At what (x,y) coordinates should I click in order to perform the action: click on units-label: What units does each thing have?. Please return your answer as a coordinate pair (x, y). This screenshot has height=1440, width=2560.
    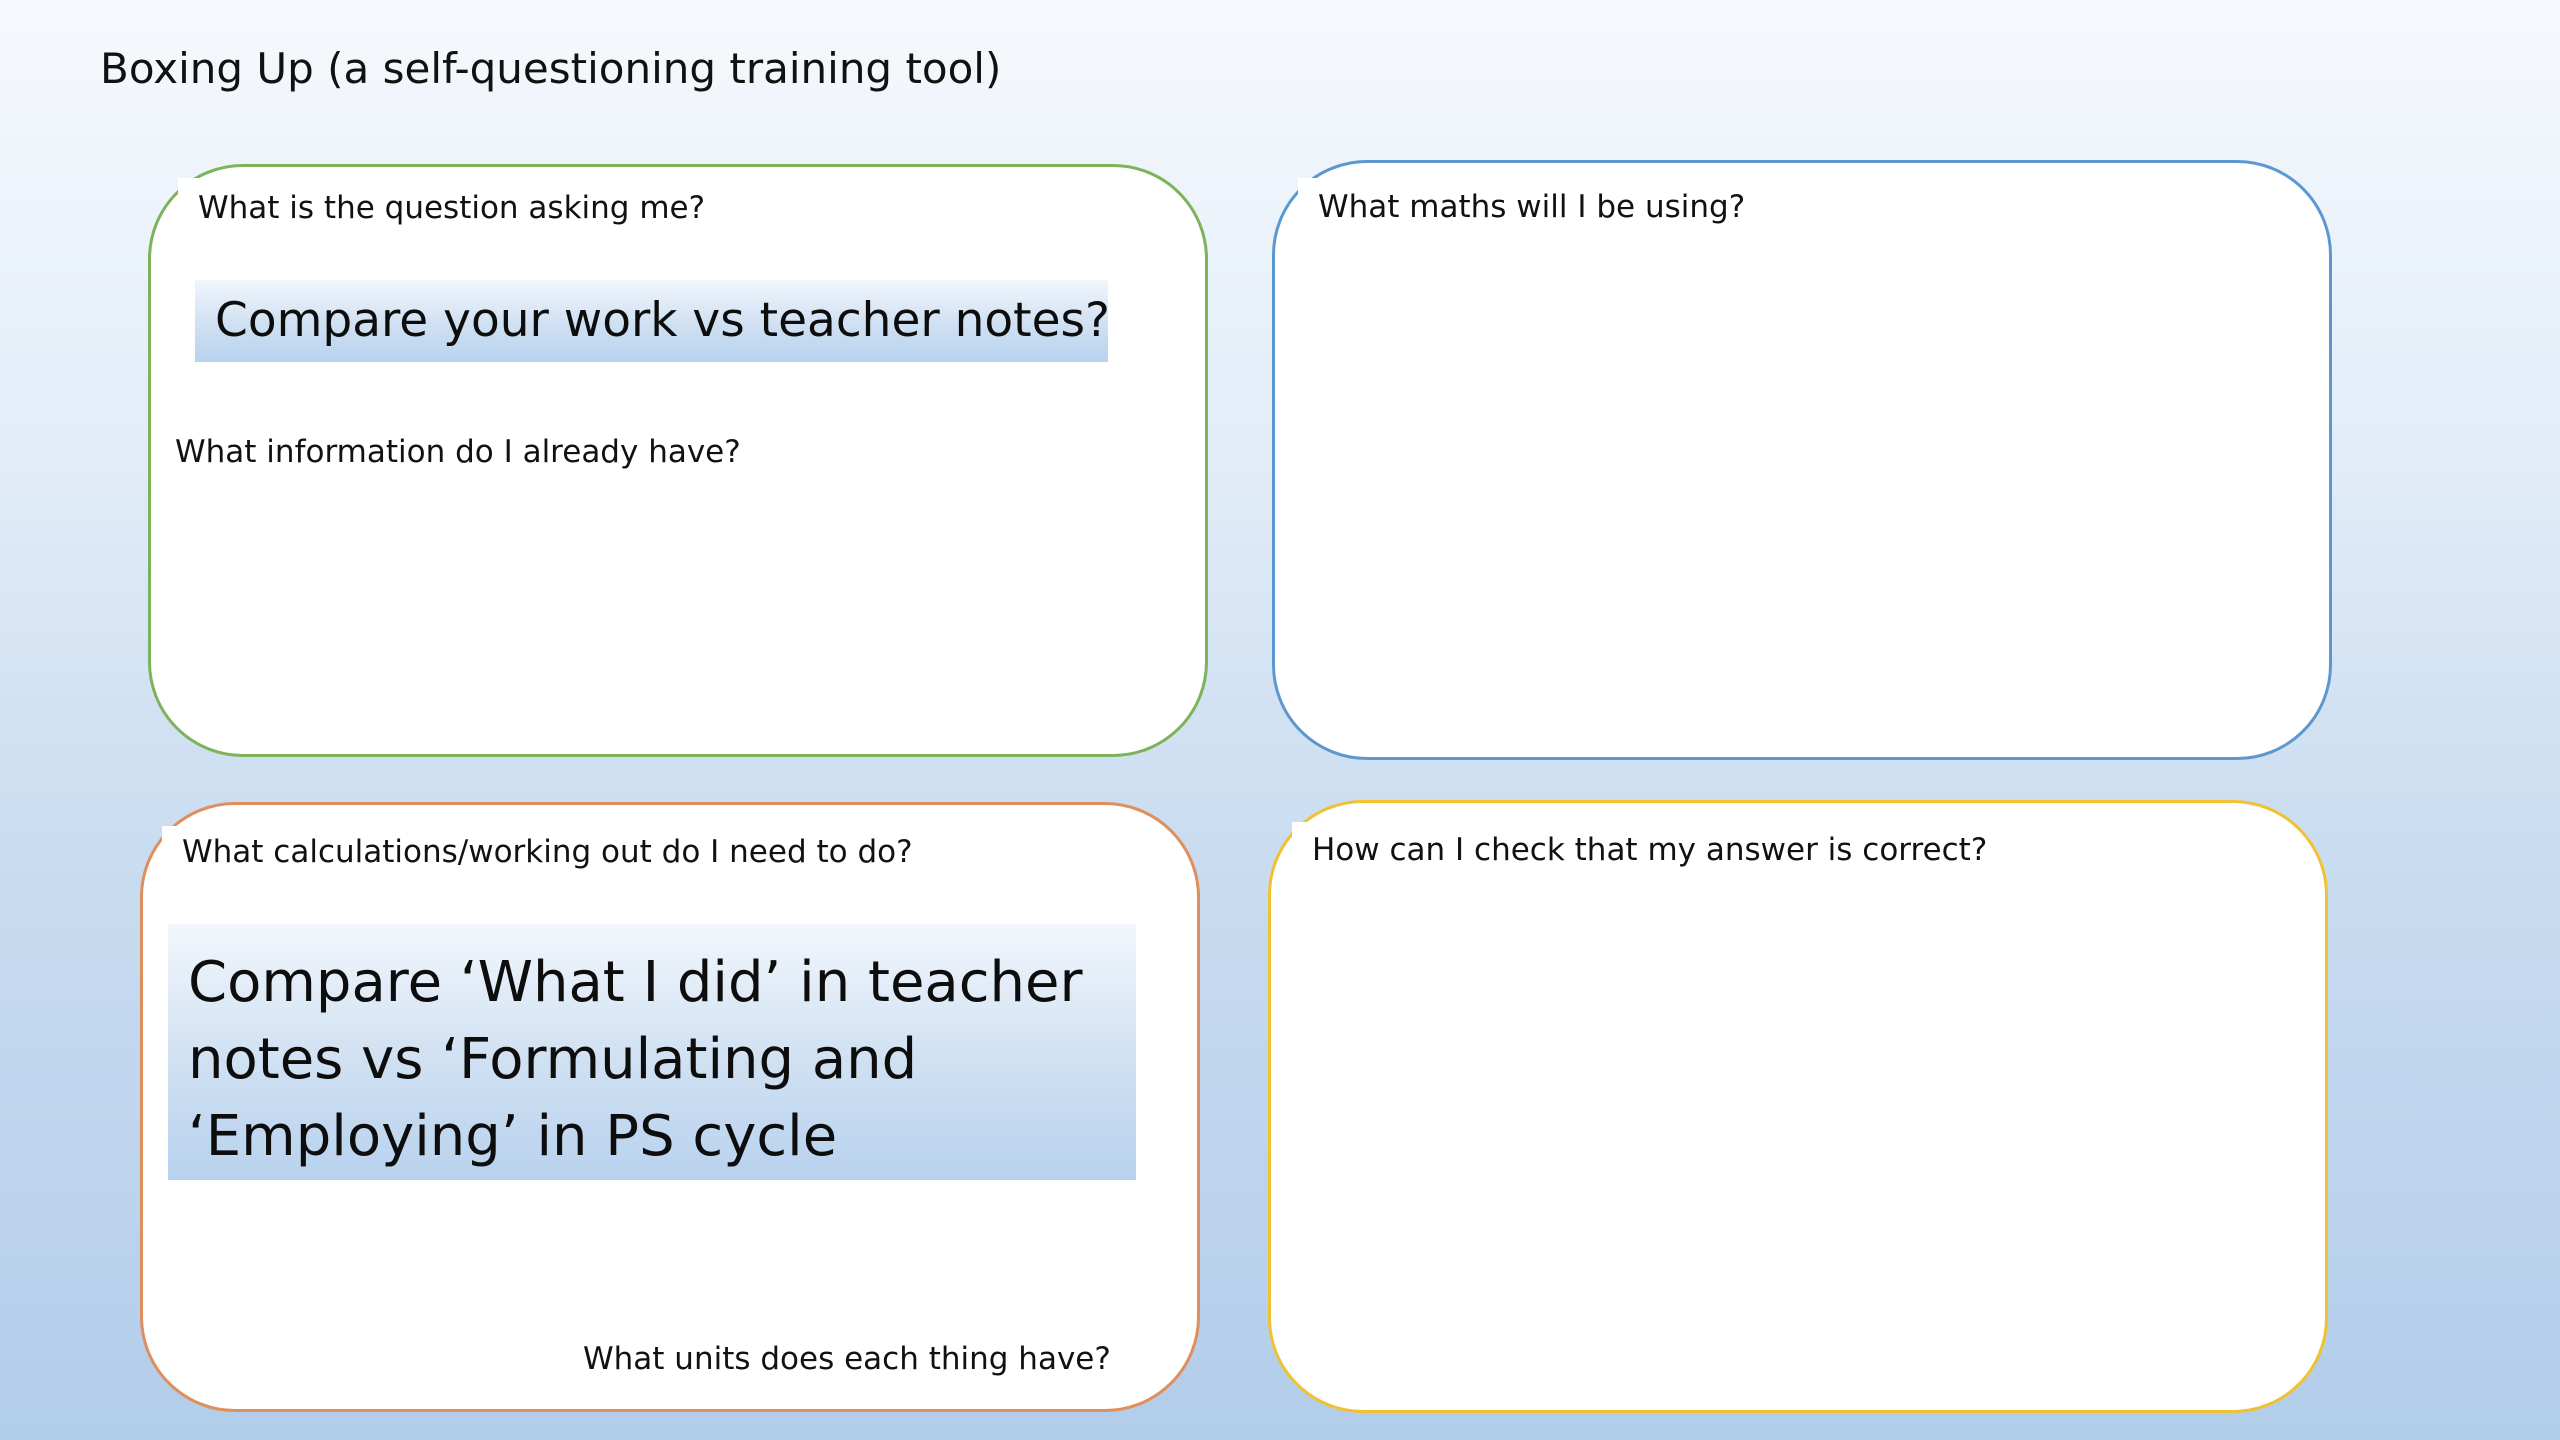
    Looking at the image, I should click on (847, 1359).